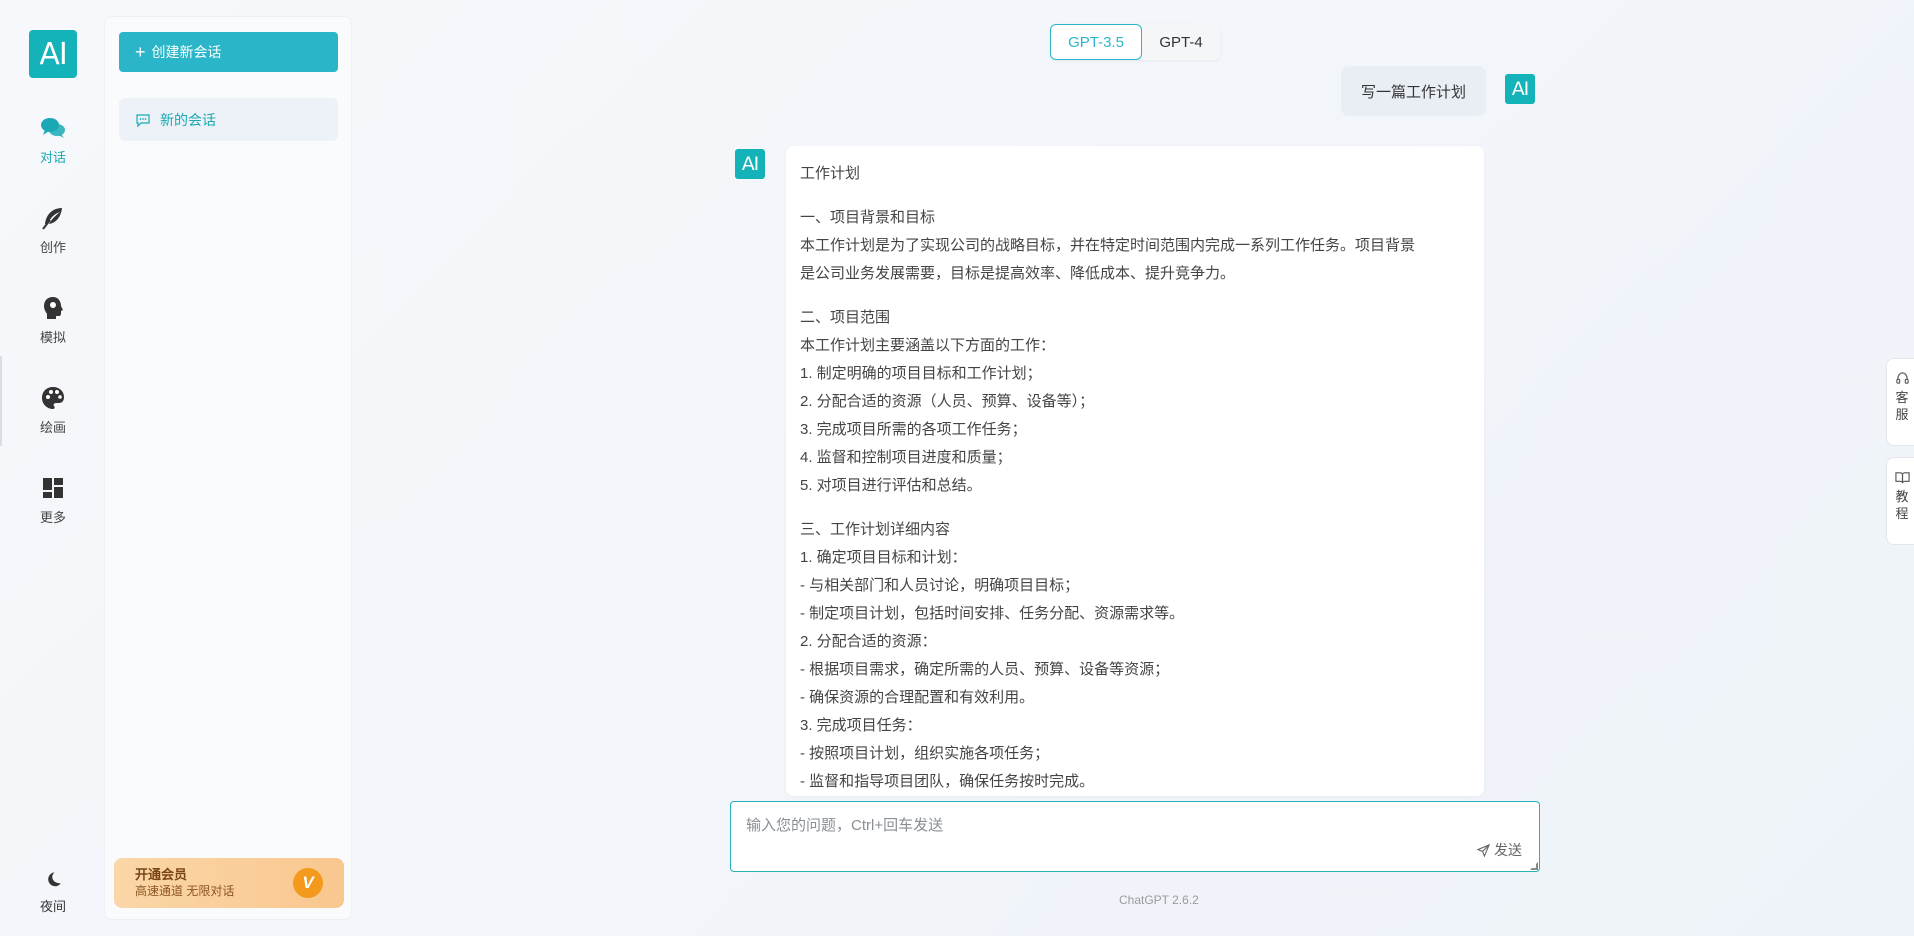 The image size is (1914, 936). I want to click on answer-line: 1. 制定明确的项目目标和工作计划；, so click(921, 373).